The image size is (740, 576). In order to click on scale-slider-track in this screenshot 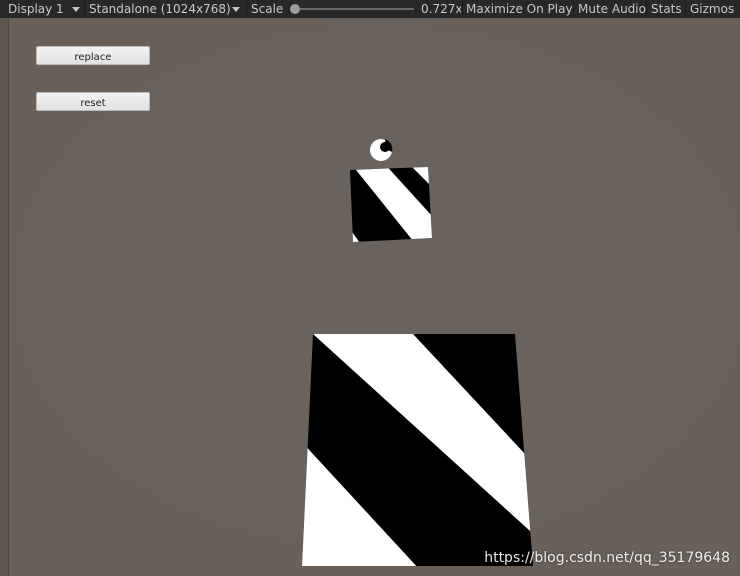, I will do `click(353, 9)`.